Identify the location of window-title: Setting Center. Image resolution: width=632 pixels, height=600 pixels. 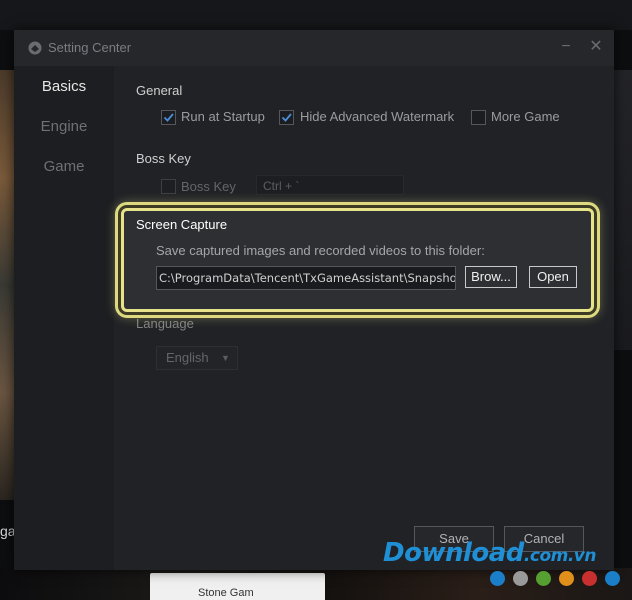
(90, 47).